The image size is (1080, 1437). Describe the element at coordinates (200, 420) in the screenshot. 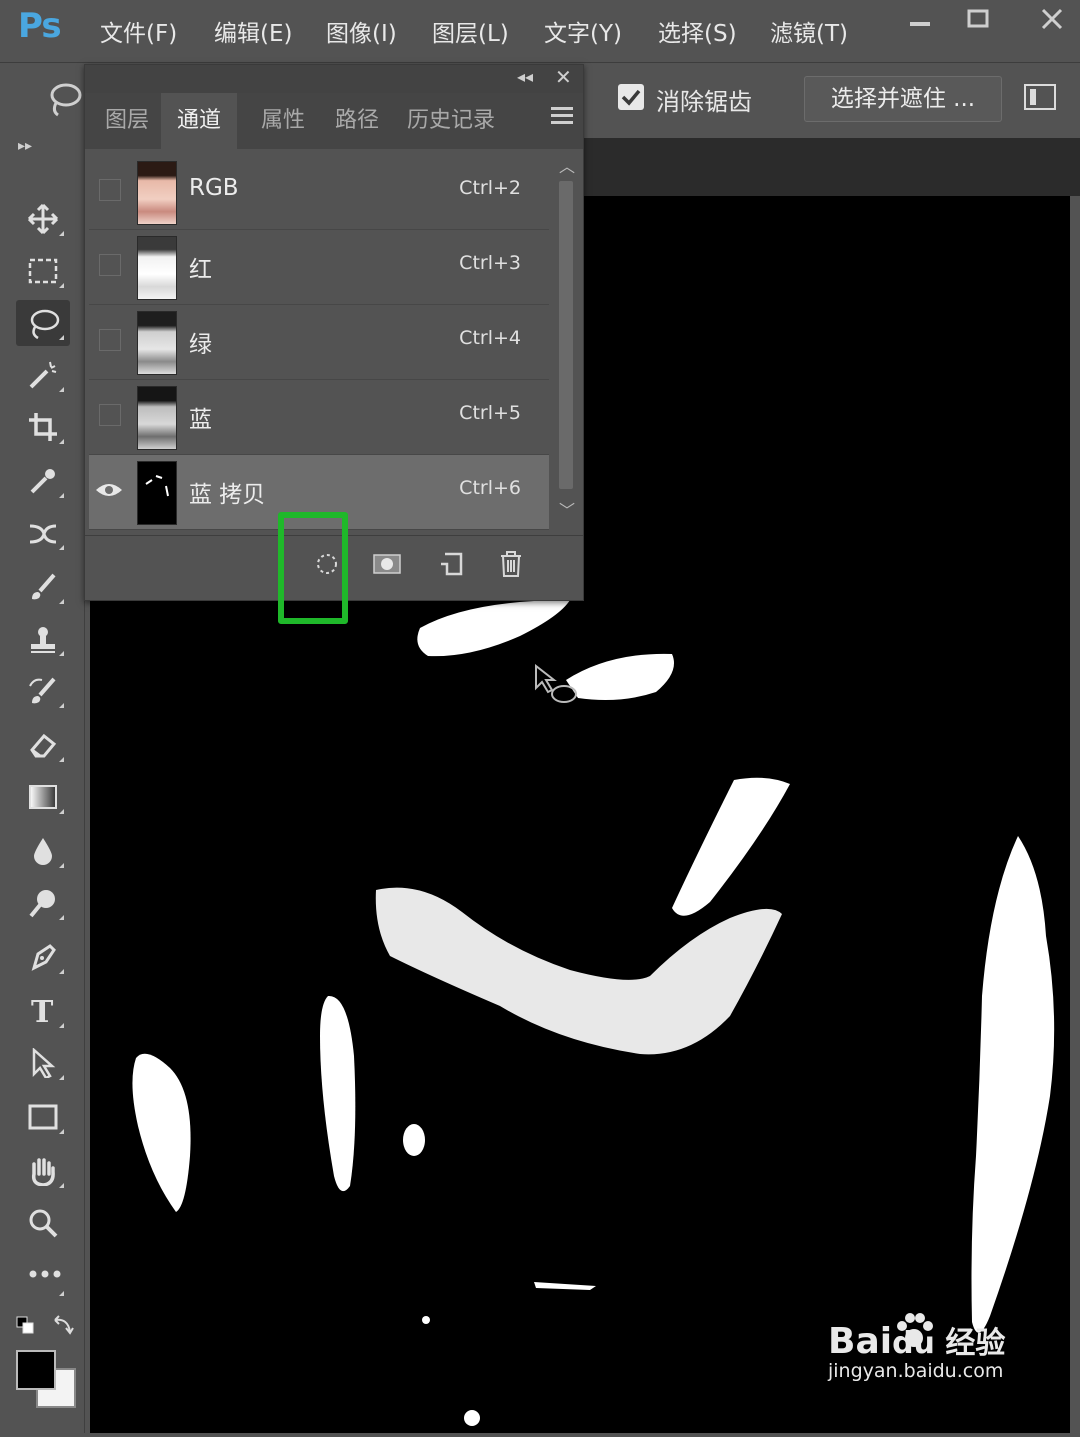

I see `channel-name: 蓝` at that location.